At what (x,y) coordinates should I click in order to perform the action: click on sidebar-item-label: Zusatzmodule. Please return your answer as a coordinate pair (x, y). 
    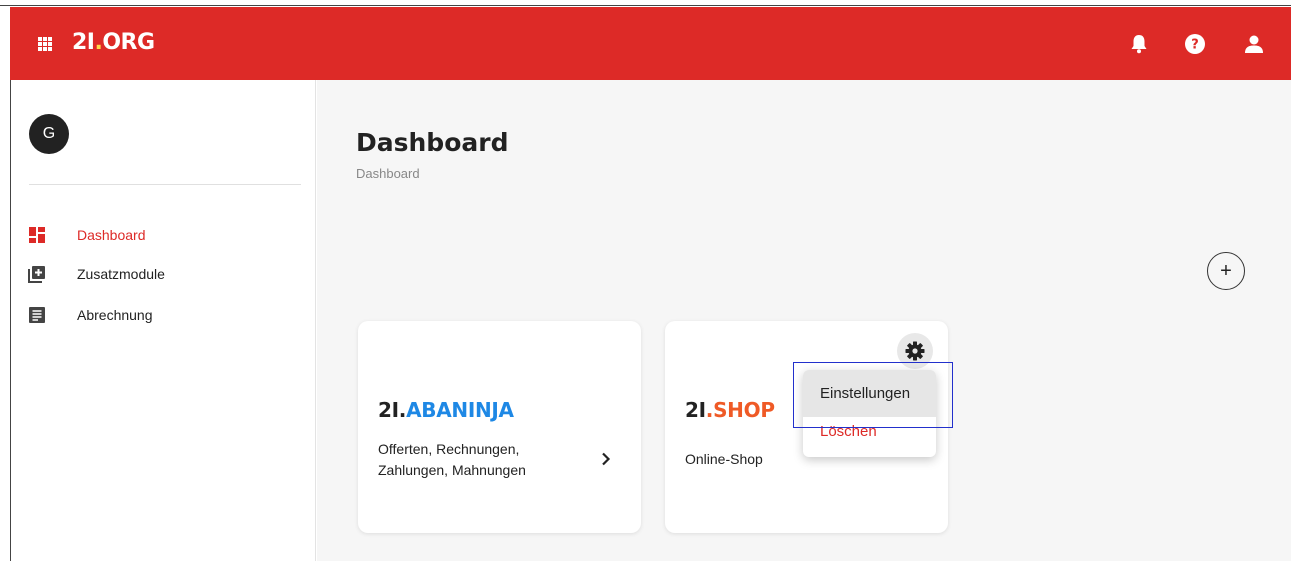
    Looking at the image, I should click on (121, 274).